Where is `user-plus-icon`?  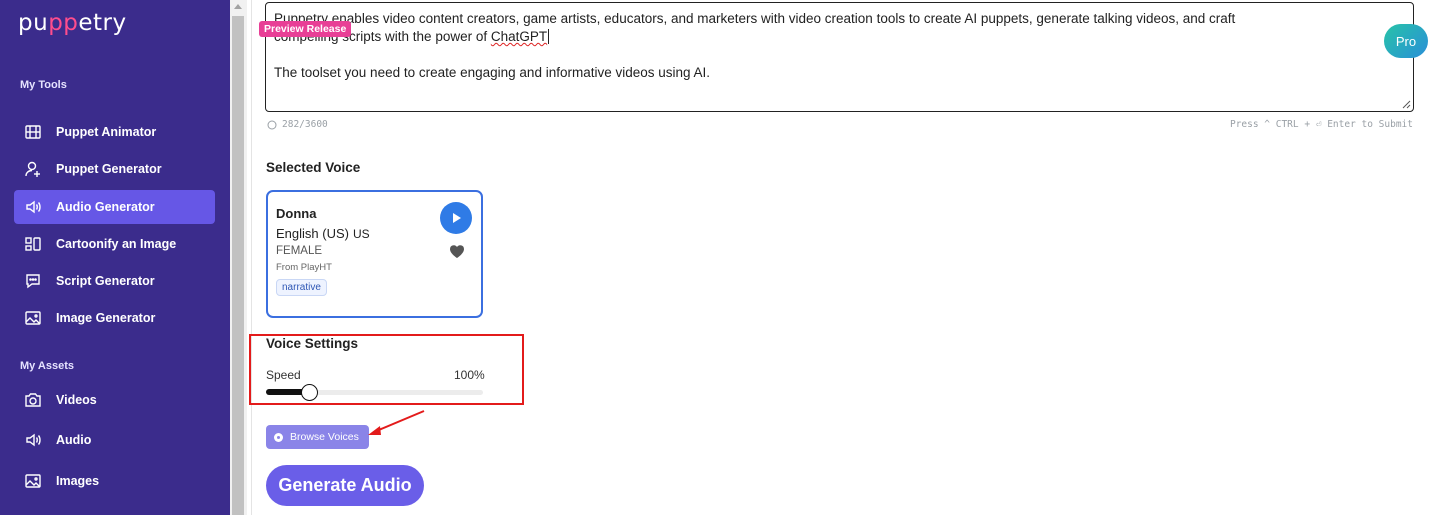 user-plus-icon is located at coordinates (33, 169).